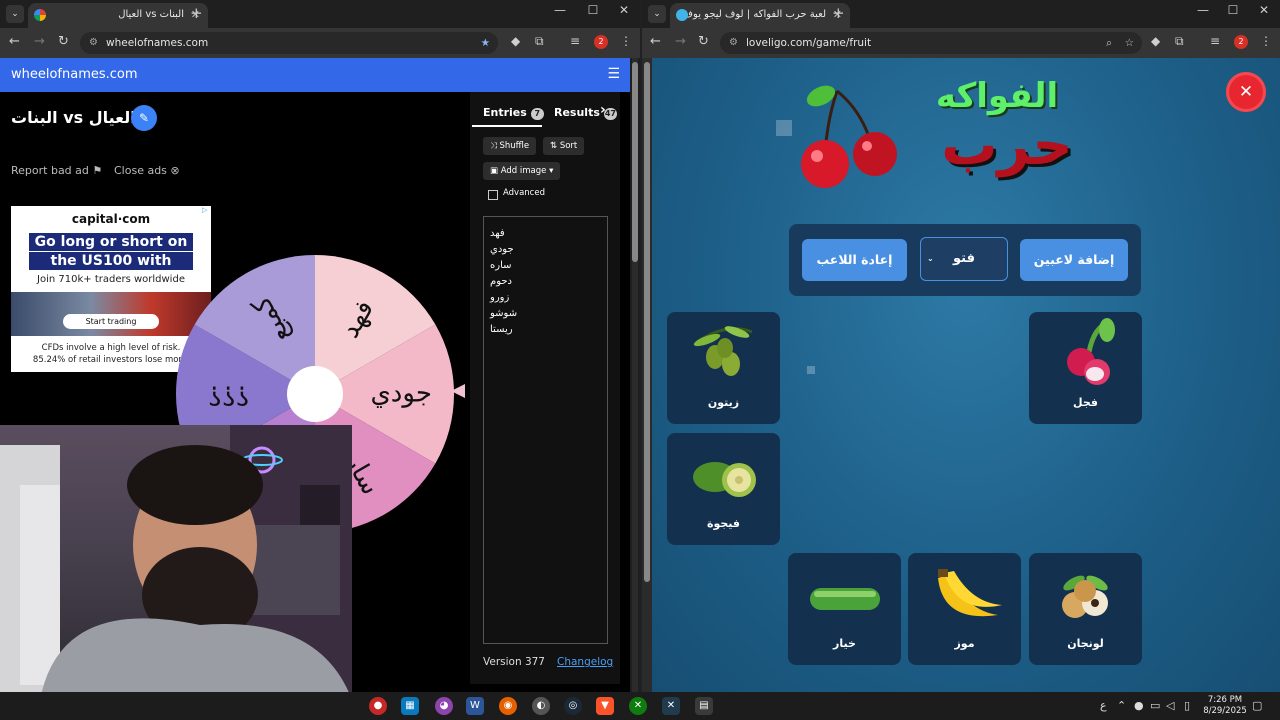 This screenshot has height=720, width=1280. Describe the element at coordinates (475, 706) in the screenshot. I see `word-icon: W` at that location.